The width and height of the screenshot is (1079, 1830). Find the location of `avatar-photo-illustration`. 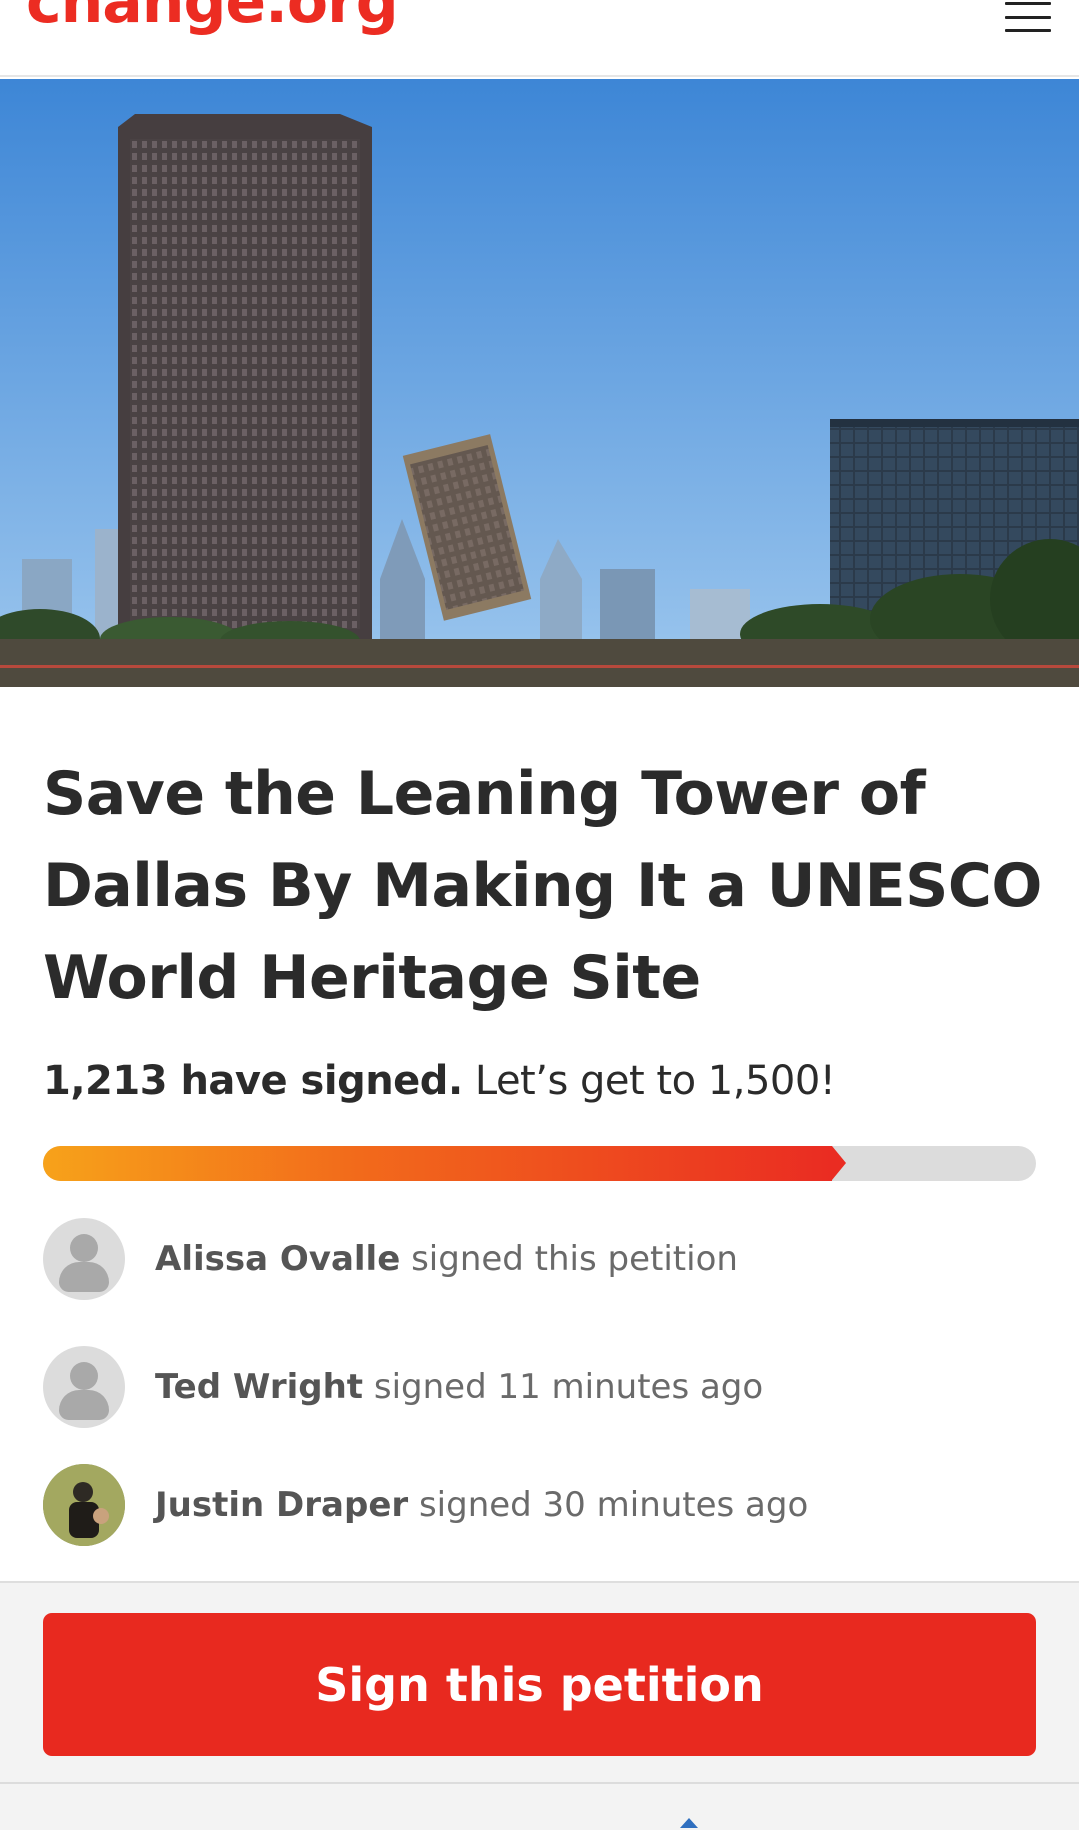

avatar-photo-illustration is located at coordinates (84, 1505).